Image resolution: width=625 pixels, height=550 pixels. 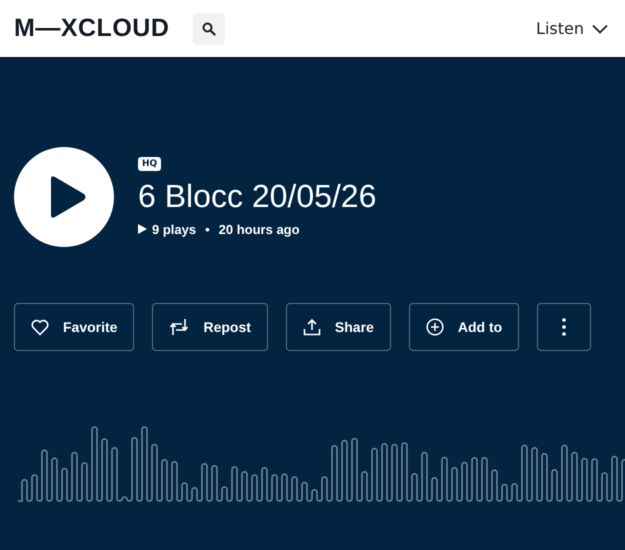 What do you see at coordinates (259, 229) in the screenshot?
I see `upload-age: 20 hours ago` at bounding box center [259, 229].